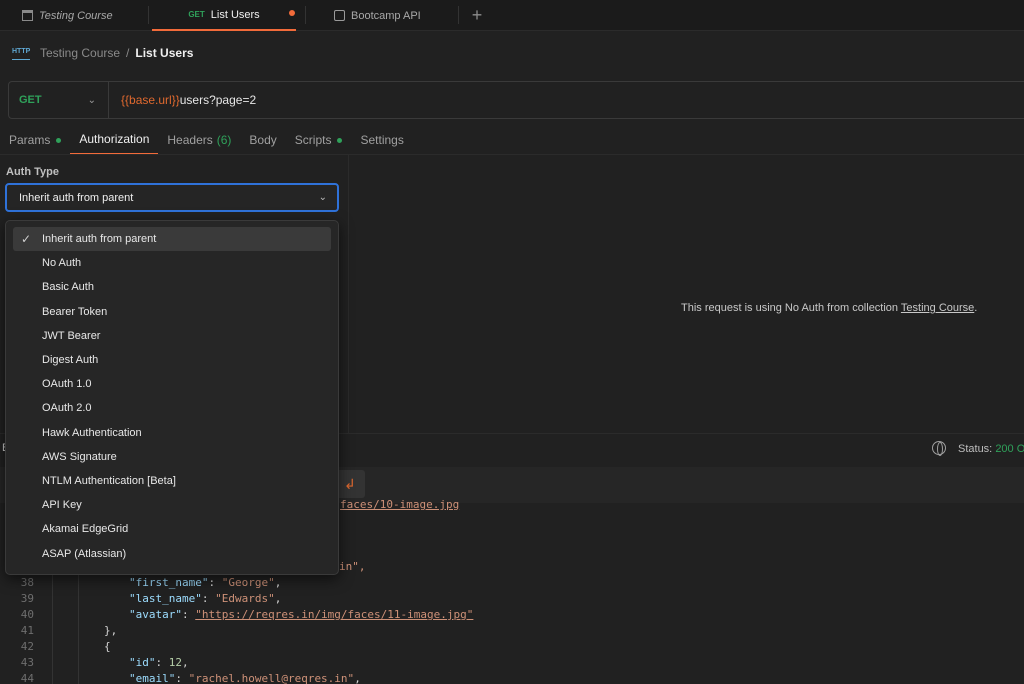 The image size is (1024, 684). Describe the element at coordinates (218, 100) in the screenshot. I see `url-path: users?page=2` at that location.